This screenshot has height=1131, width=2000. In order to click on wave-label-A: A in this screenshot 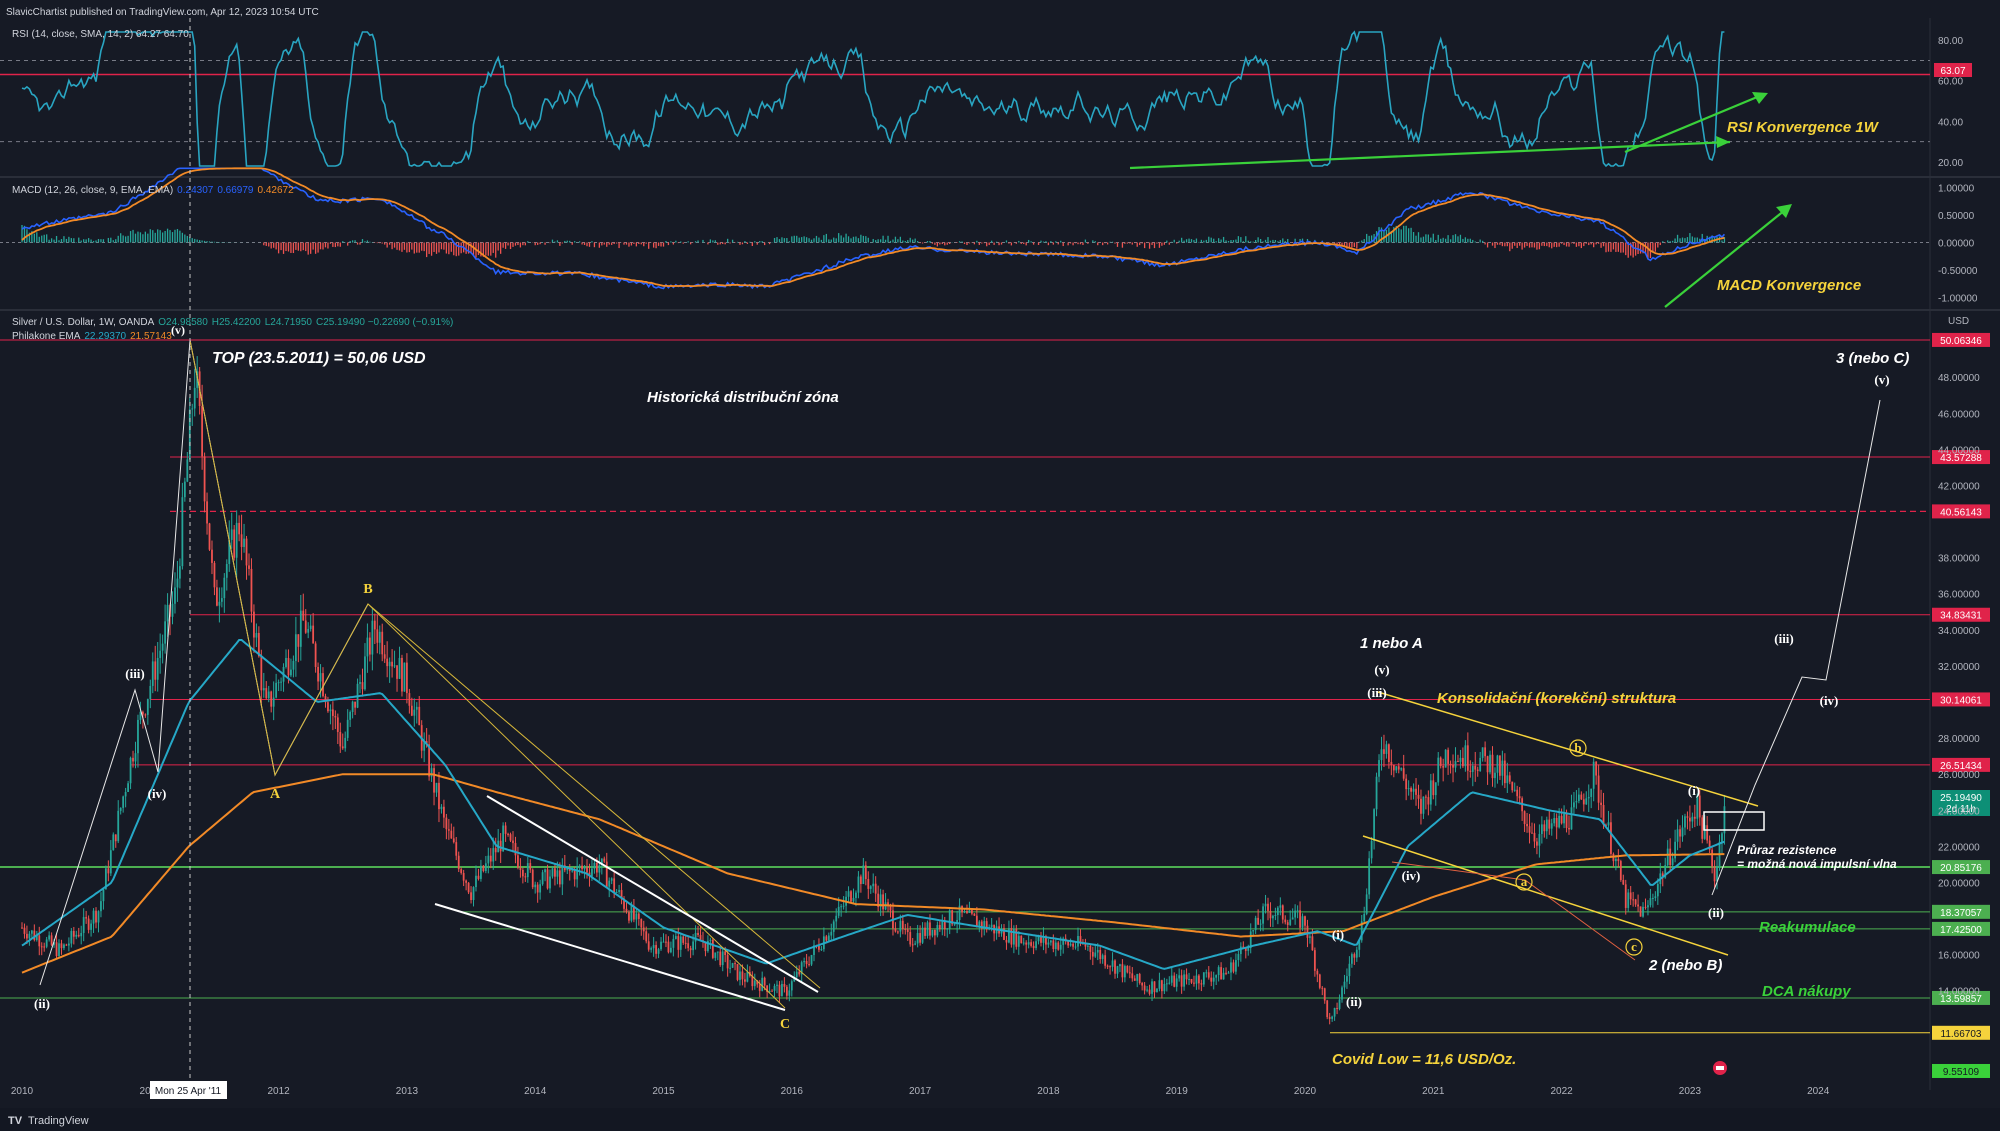, I will do `click(275, 794)`.